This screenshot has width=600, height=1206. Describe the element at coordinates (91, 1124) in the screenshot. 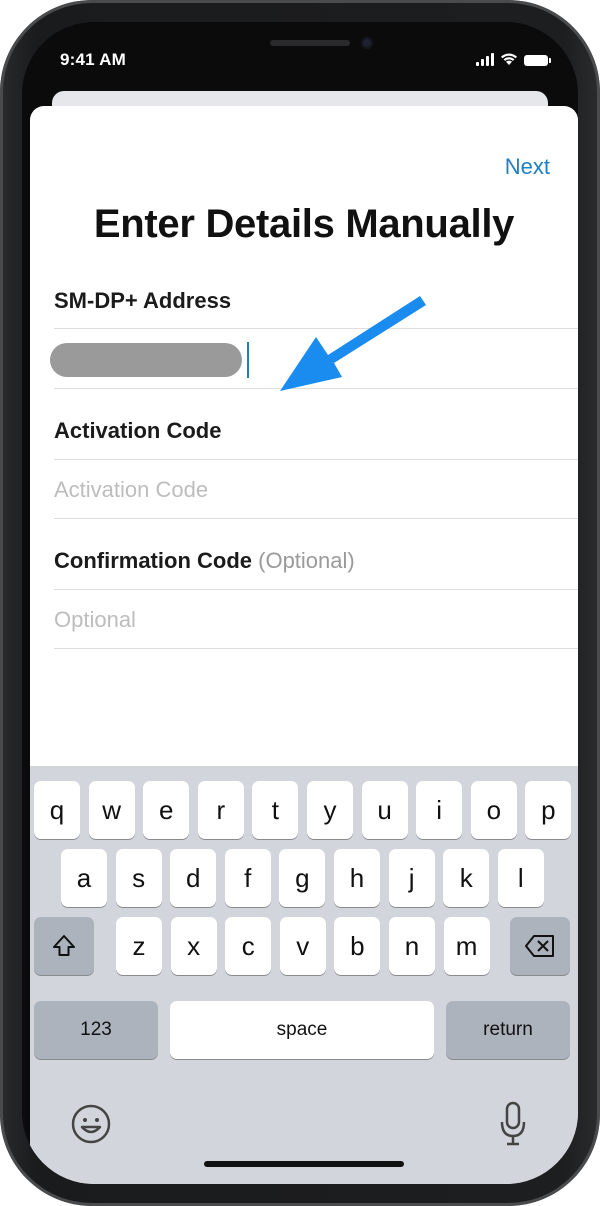

I see `emoji-icon` at that location.